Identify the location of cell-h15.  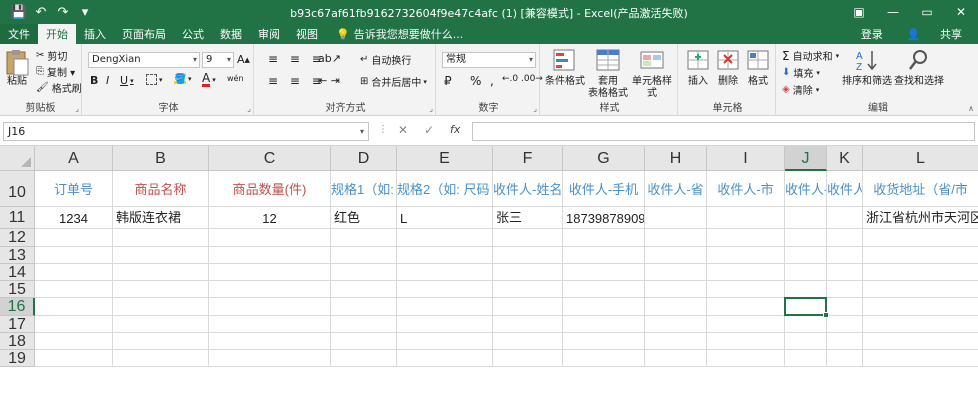
(676, 289).